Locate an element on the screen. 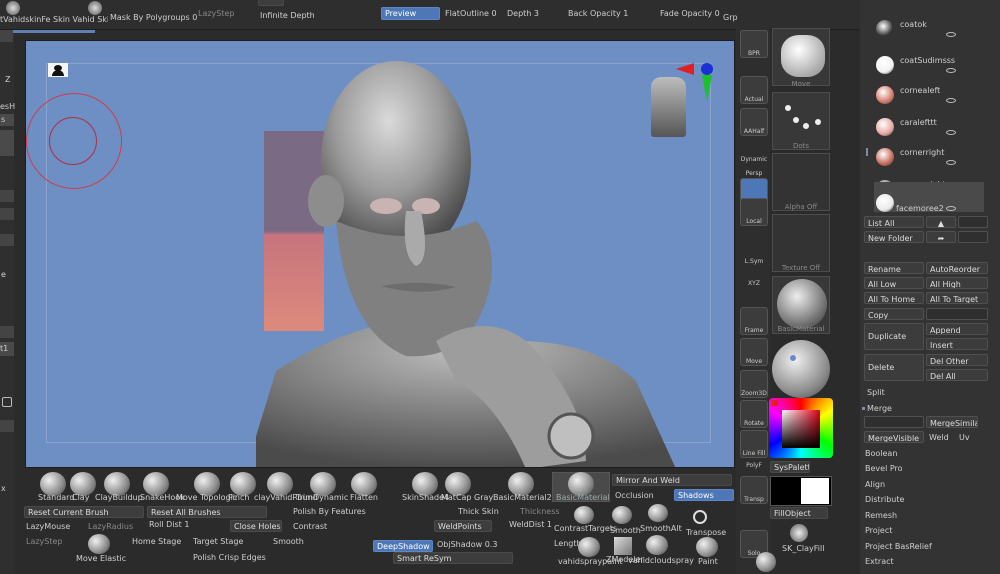 The height and width of the screenshot is (574, 1000). scrollbar is located at coordinates (867, 152).